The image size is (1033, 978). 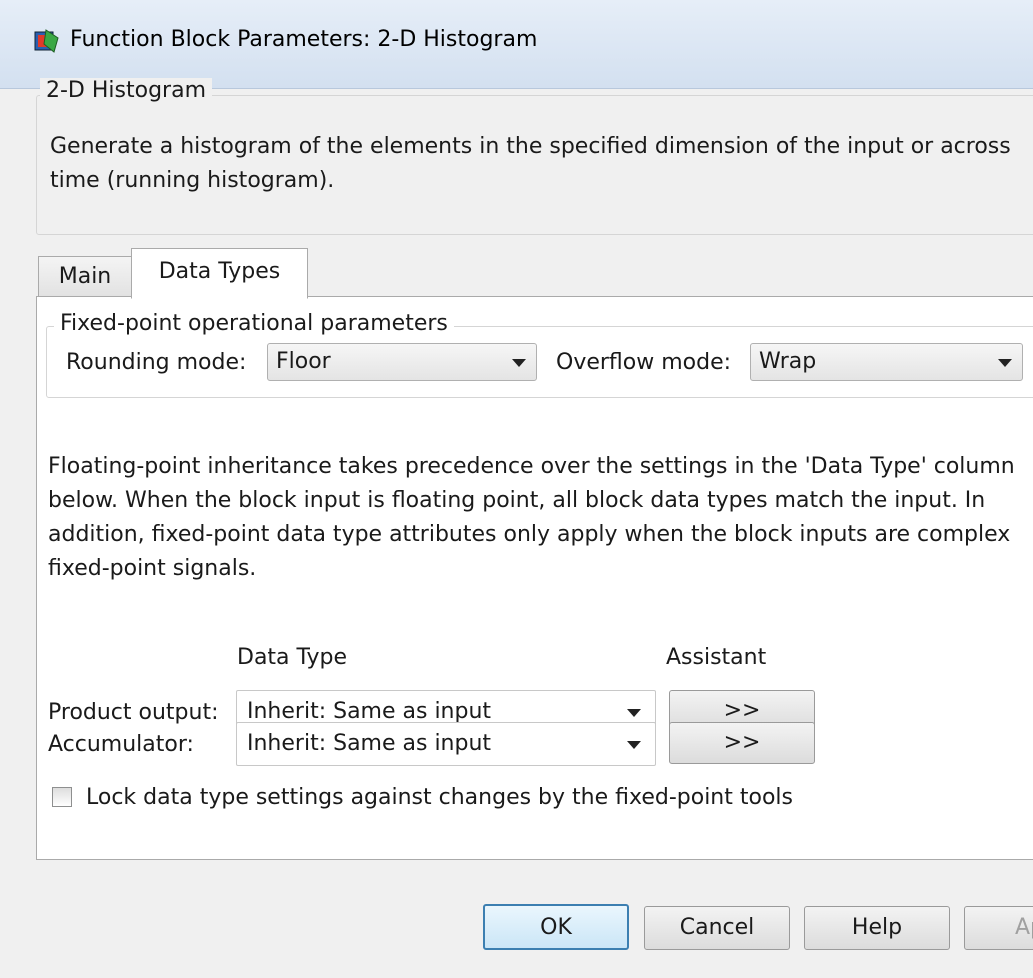 I want to click on help-button: Help, so click(x=877, y=928).